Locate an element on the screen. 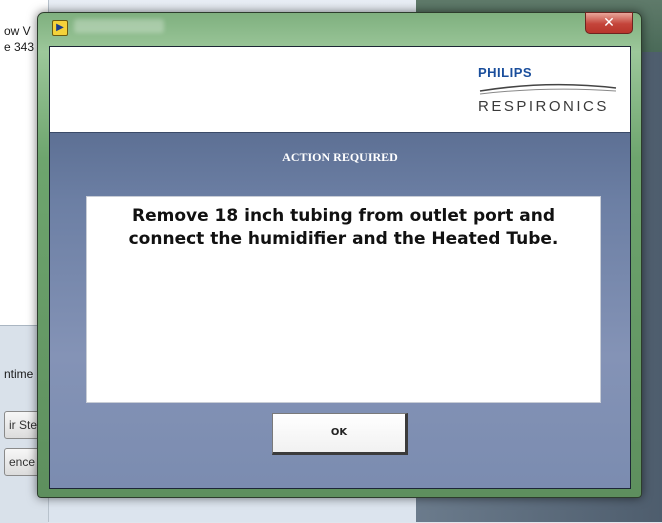 The image size is (662, 523). close-button: ✕ is located at coordinates (609, 23).